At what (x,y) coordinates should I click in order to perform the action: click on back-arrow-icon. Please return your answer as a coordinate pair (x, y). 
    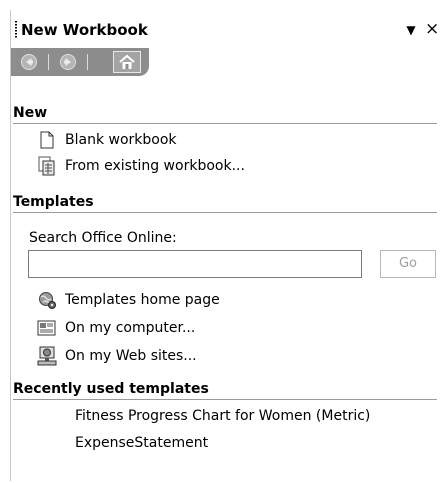
    Looking at the image, I should click on (29, 62).